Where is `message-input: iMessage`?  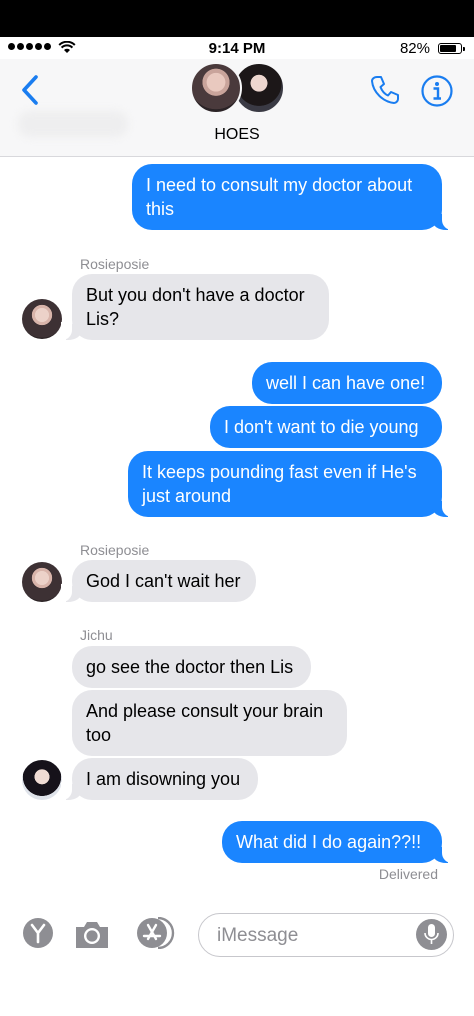
message-input: iMessage is located at coordinates (326, 935).